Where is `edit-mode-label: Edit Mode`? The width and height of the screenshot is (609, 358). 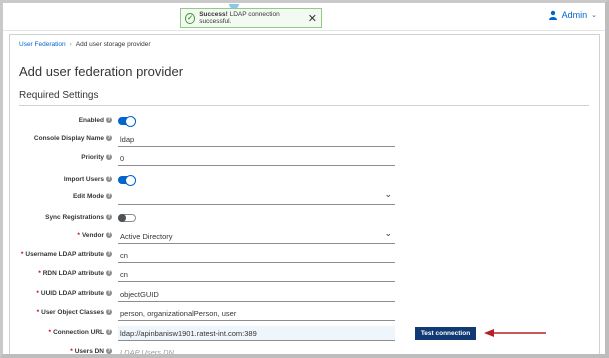 edit-mode-label: Edit Mode is located at coordinates (88, 196).